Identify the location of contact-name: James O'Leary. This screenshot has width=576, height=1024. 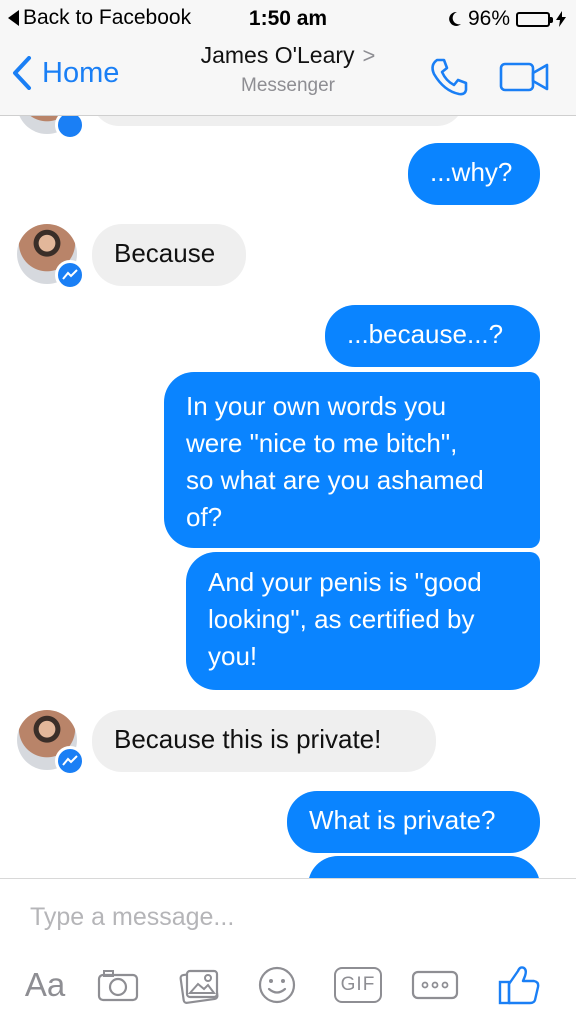
(277, 55).